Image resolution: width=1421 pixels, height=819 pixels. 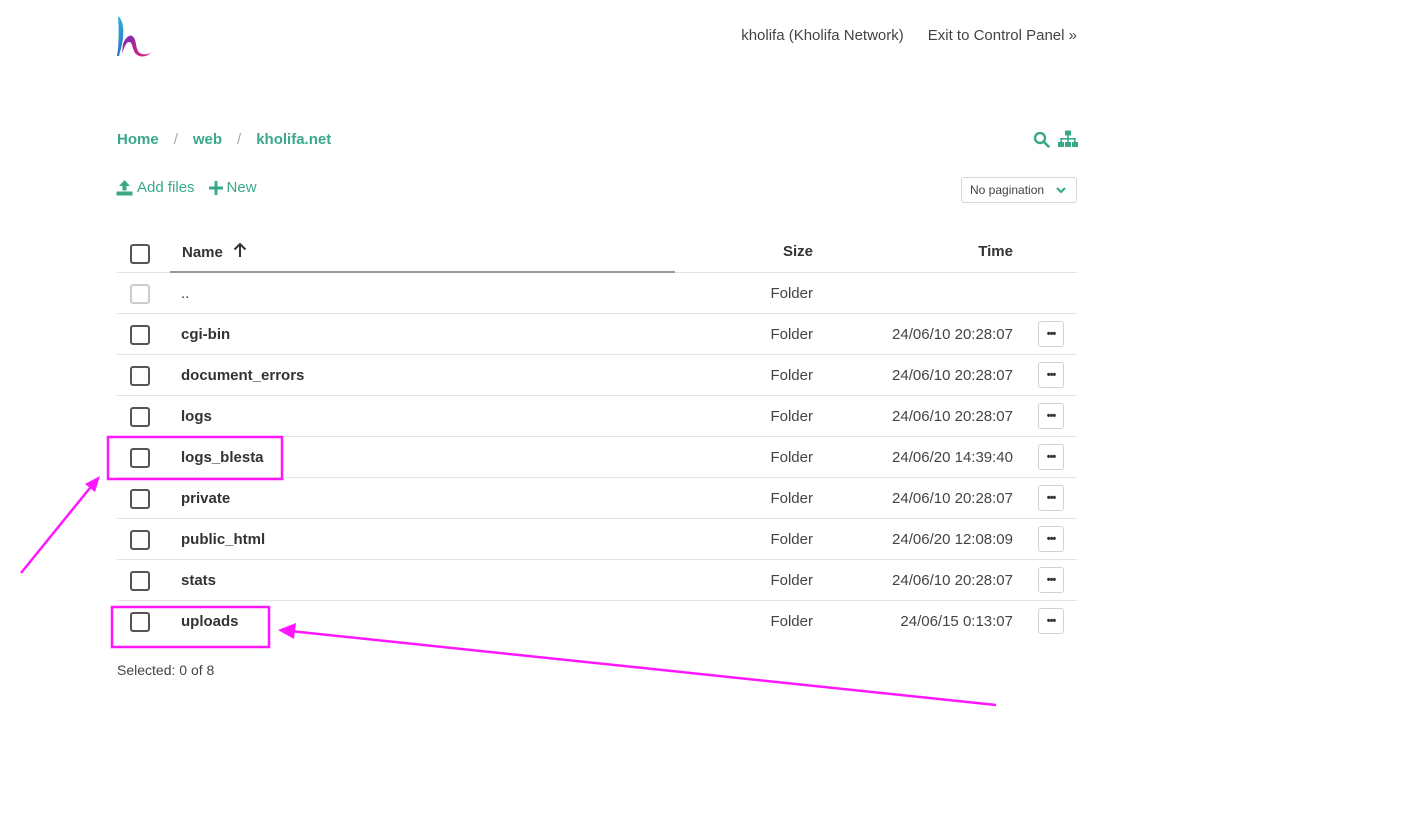 I want to click on column-size-header: Size, so click(x=798, y=251).